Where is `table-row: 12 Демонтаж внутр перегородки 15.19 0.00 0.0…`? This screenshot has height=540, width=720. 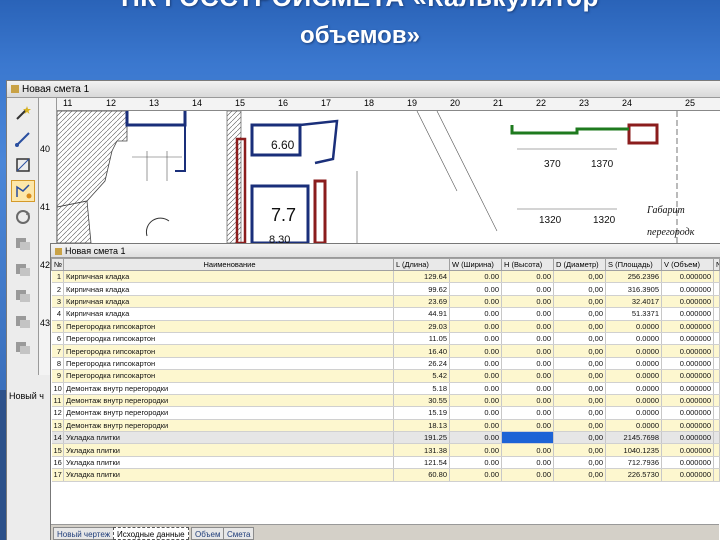
table-row: 12 Демонтаж внутр перегородки 15.19 0.00 0.0… is located at coordinates (385, 413).